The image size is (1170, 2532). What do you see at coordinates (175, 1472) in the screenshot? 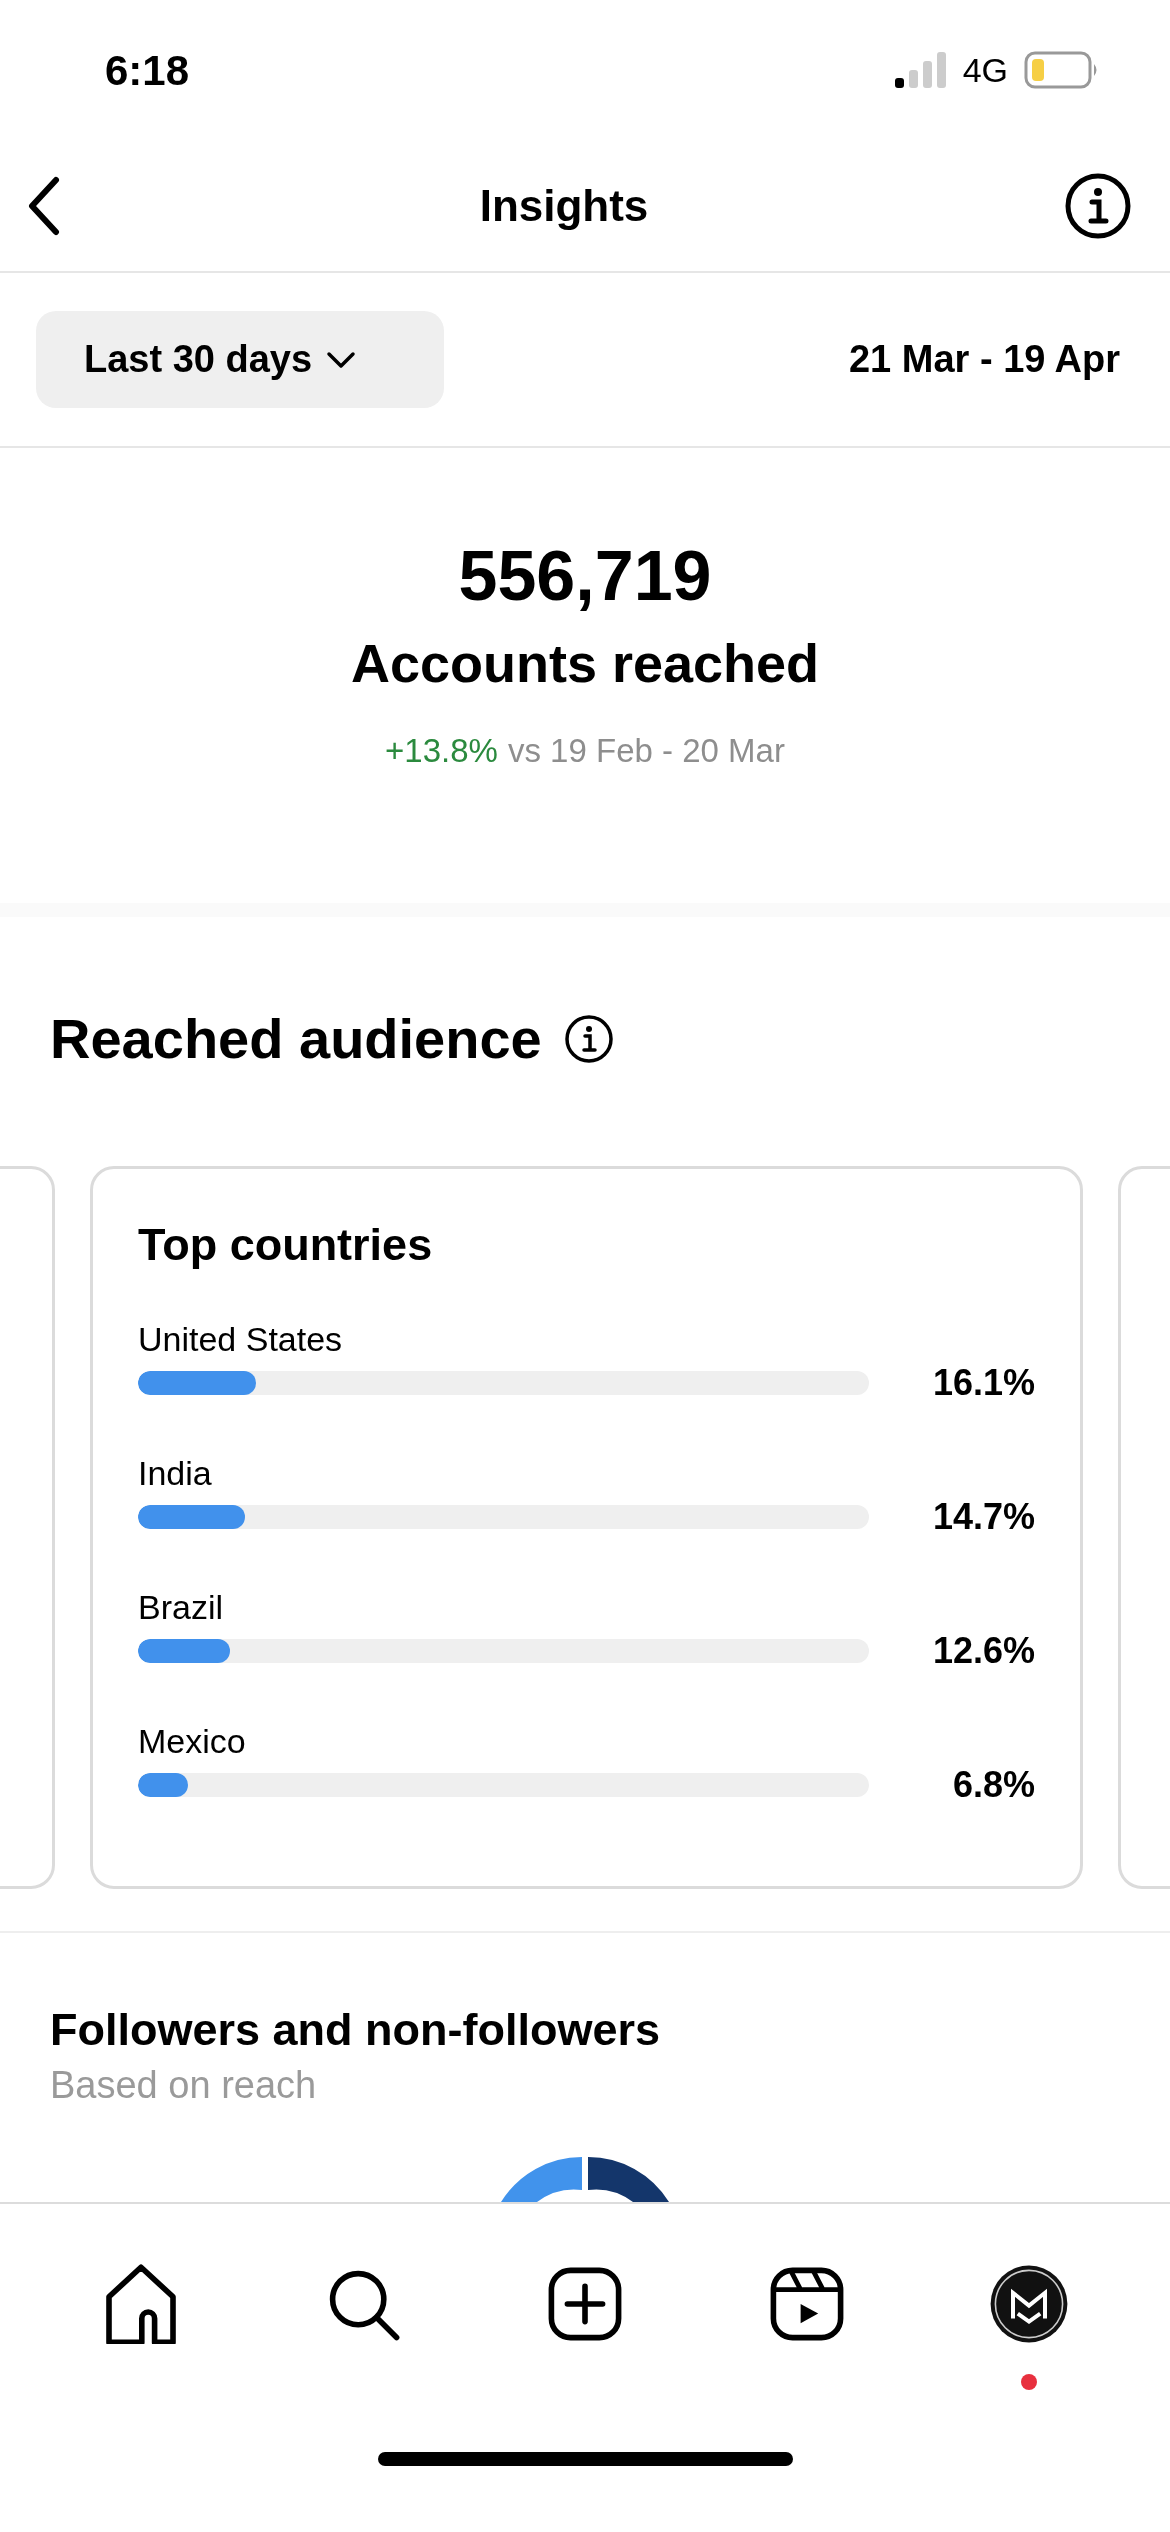
I see `country-name: India` at bounding box center [175, 1472].